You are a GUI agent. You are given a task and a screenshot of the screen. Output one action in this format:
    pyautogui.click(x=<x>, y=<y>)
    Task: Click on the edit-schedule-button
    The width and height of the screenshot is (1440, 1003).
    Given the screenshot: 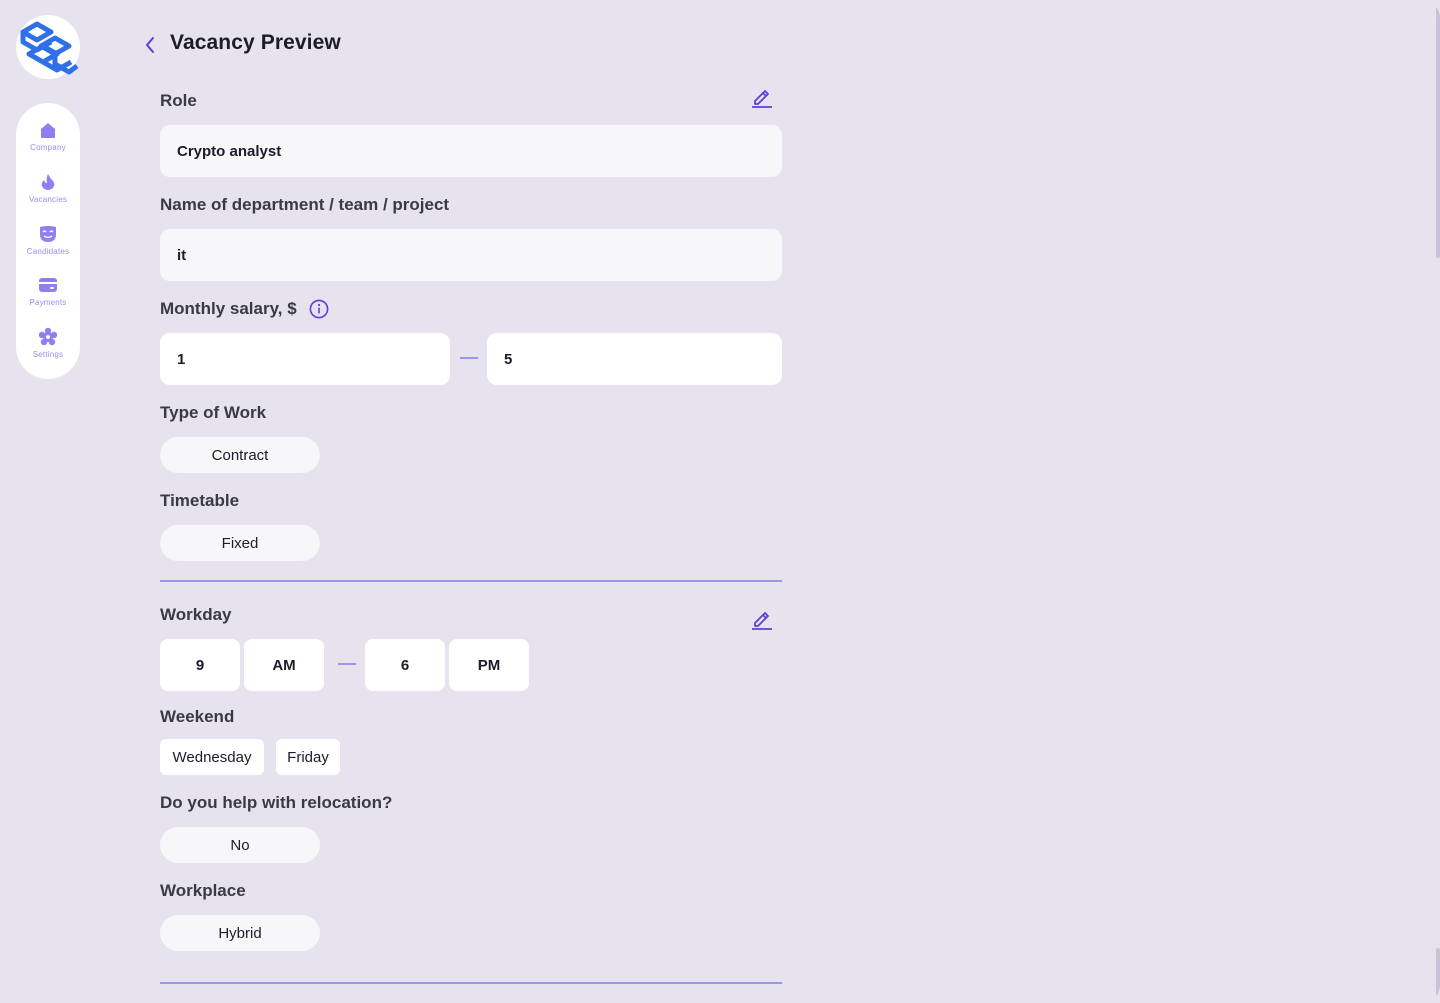 What is the action you would take?
    pyautogui.click(x=762, y=619)
    